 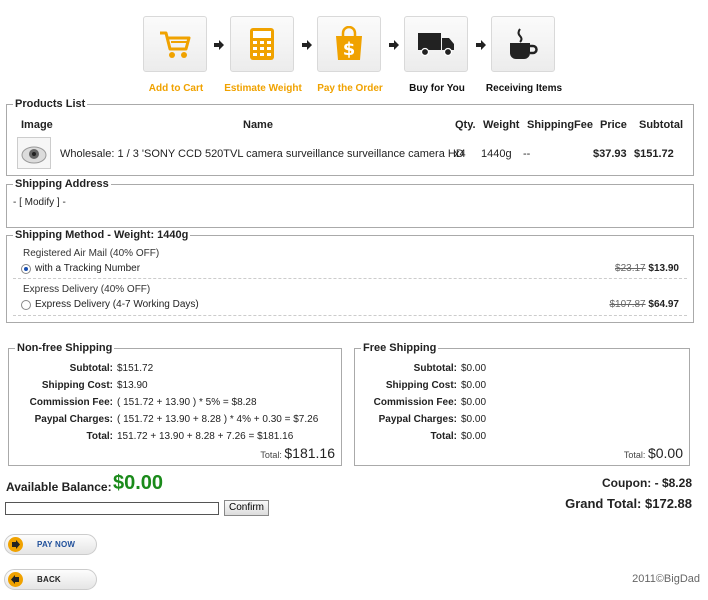 What do you see at coordinates (654, 154) in the screenshot?
I see `product-subtotal: $151.72` at bounding box center [654, 154].